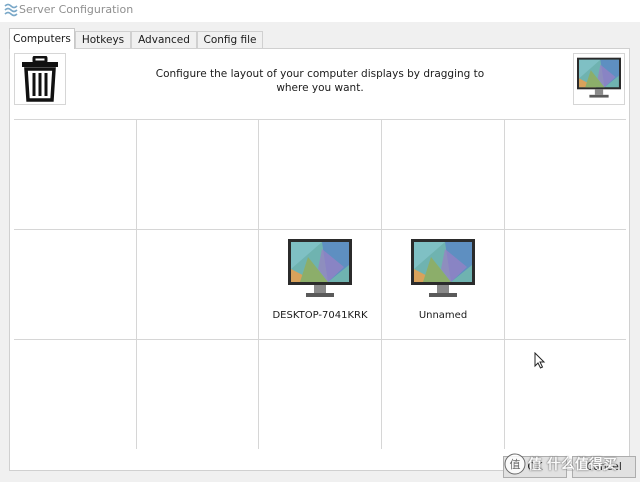 The width and height of the screenshot is (640, 482). I want to click on trash-icon, so click(40, 79).